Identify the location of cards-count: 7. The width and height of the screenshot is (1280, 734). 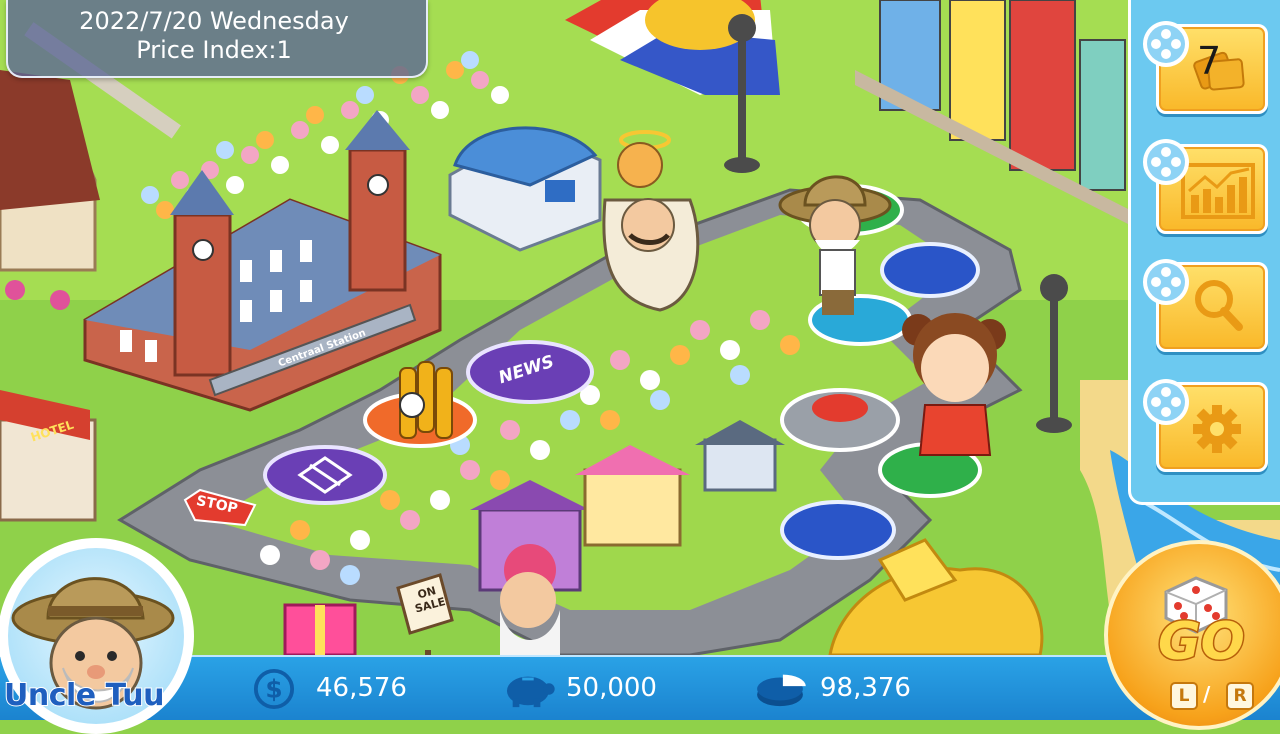
(1209, 61).